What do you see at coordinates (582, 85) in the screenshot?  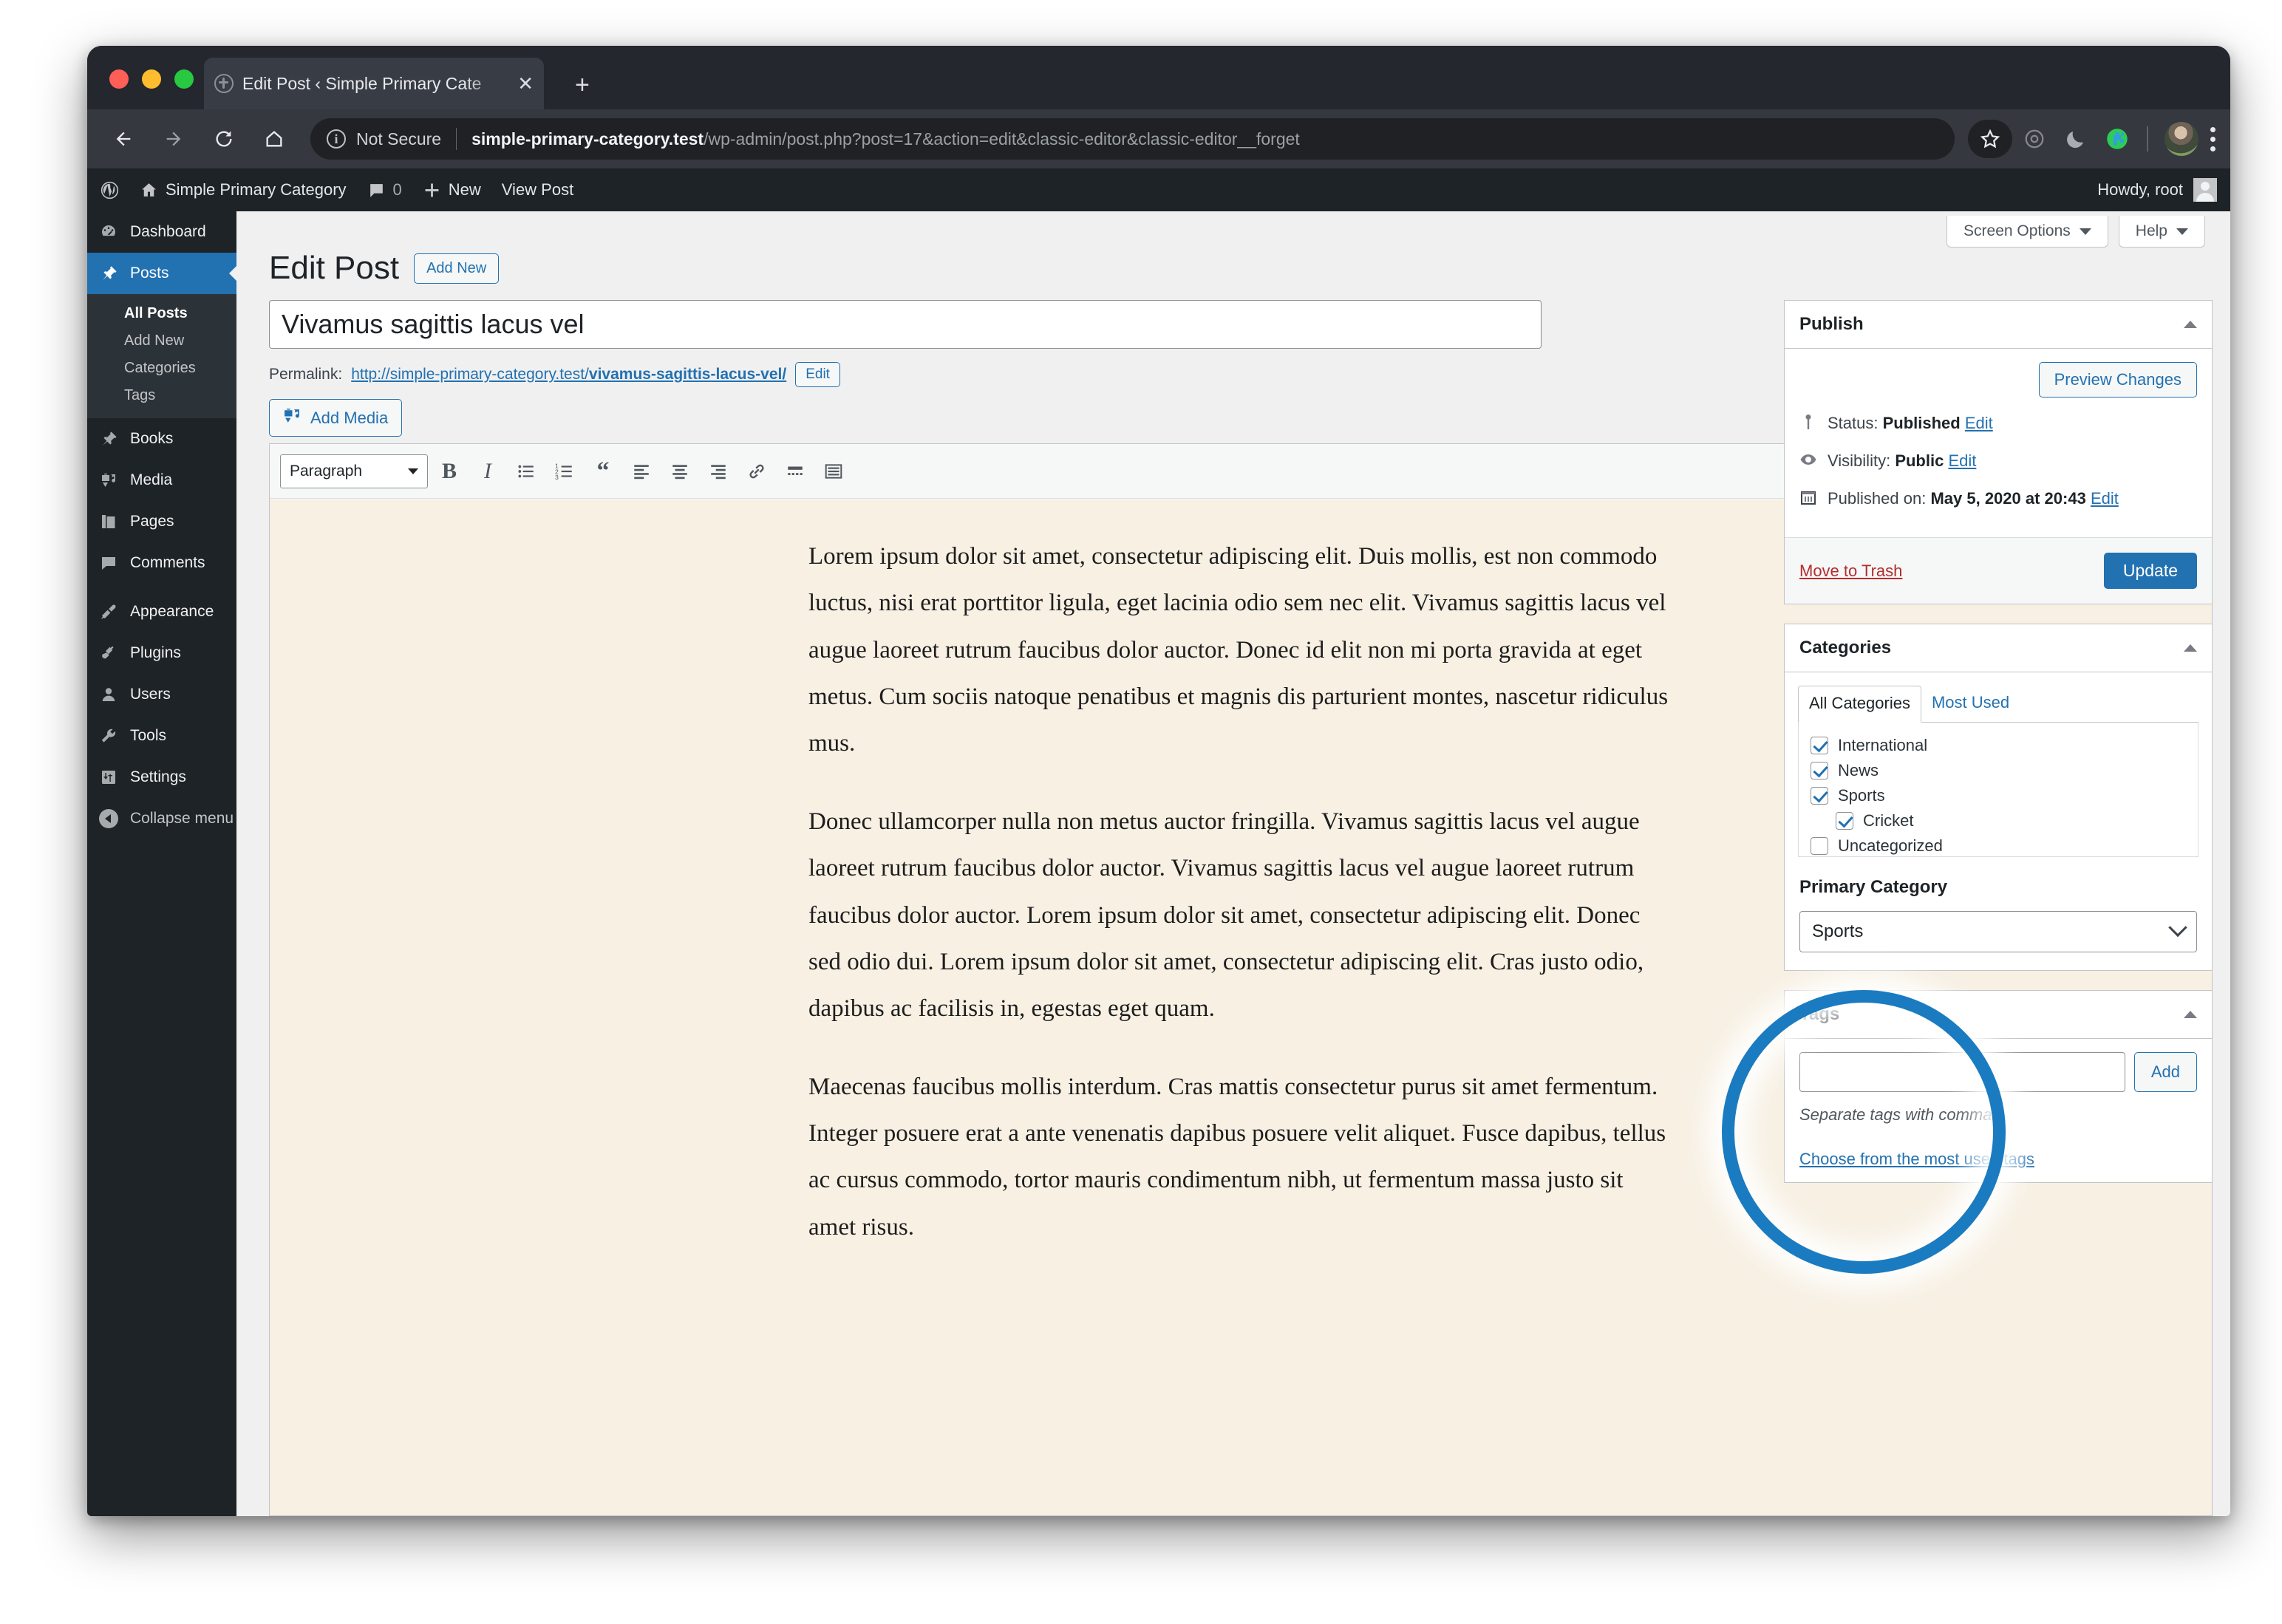 I see `new-tab-button: +` at bounding box center [582, 85].